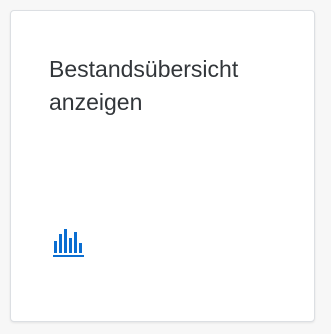 The width and height of the screenshot is (331, 334). Describe the element at coordinates (144, 69) in the screenshot. I see `tile-title-line-1: Bestandsübersicht` at that location.